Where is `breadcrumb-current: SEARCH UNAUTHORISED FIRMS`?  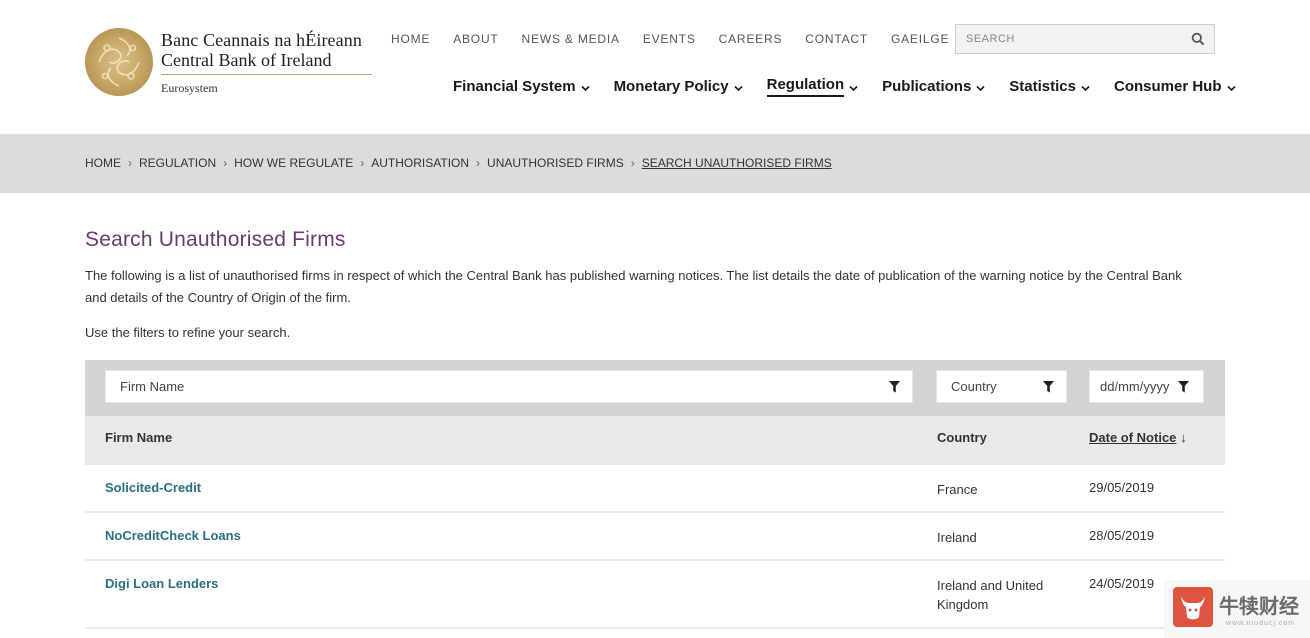
breadcrumb-current: SEARCH UNAUTHORISED FIRMS is located at coordinates (737, 163).